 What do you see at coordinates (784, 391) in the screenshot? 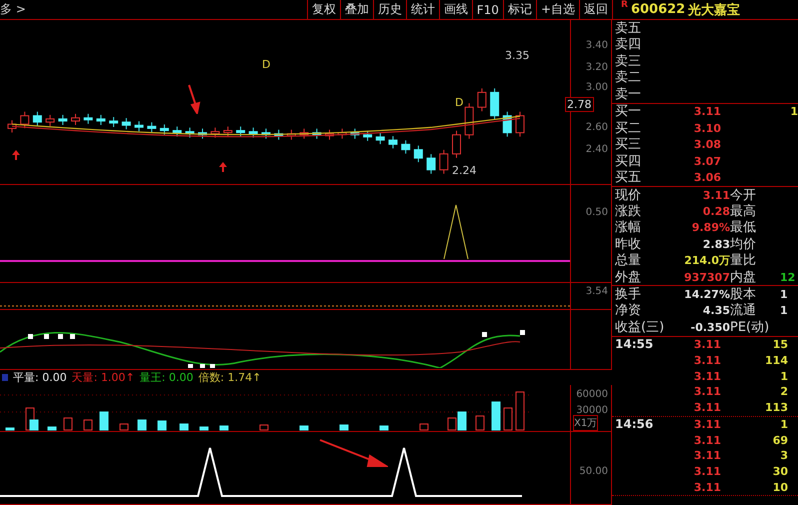
I see `tick-volume: 2` at bounding box center [784, 391].